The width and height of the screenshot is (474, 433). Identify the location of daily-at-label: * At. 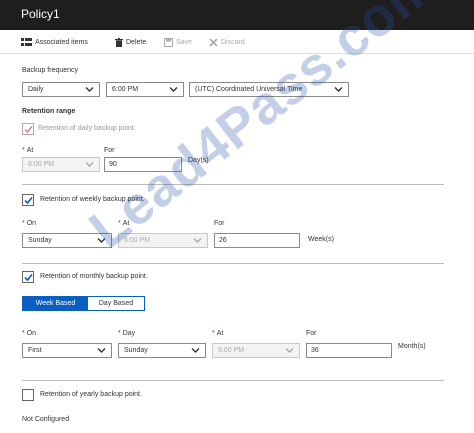
(28, 150).